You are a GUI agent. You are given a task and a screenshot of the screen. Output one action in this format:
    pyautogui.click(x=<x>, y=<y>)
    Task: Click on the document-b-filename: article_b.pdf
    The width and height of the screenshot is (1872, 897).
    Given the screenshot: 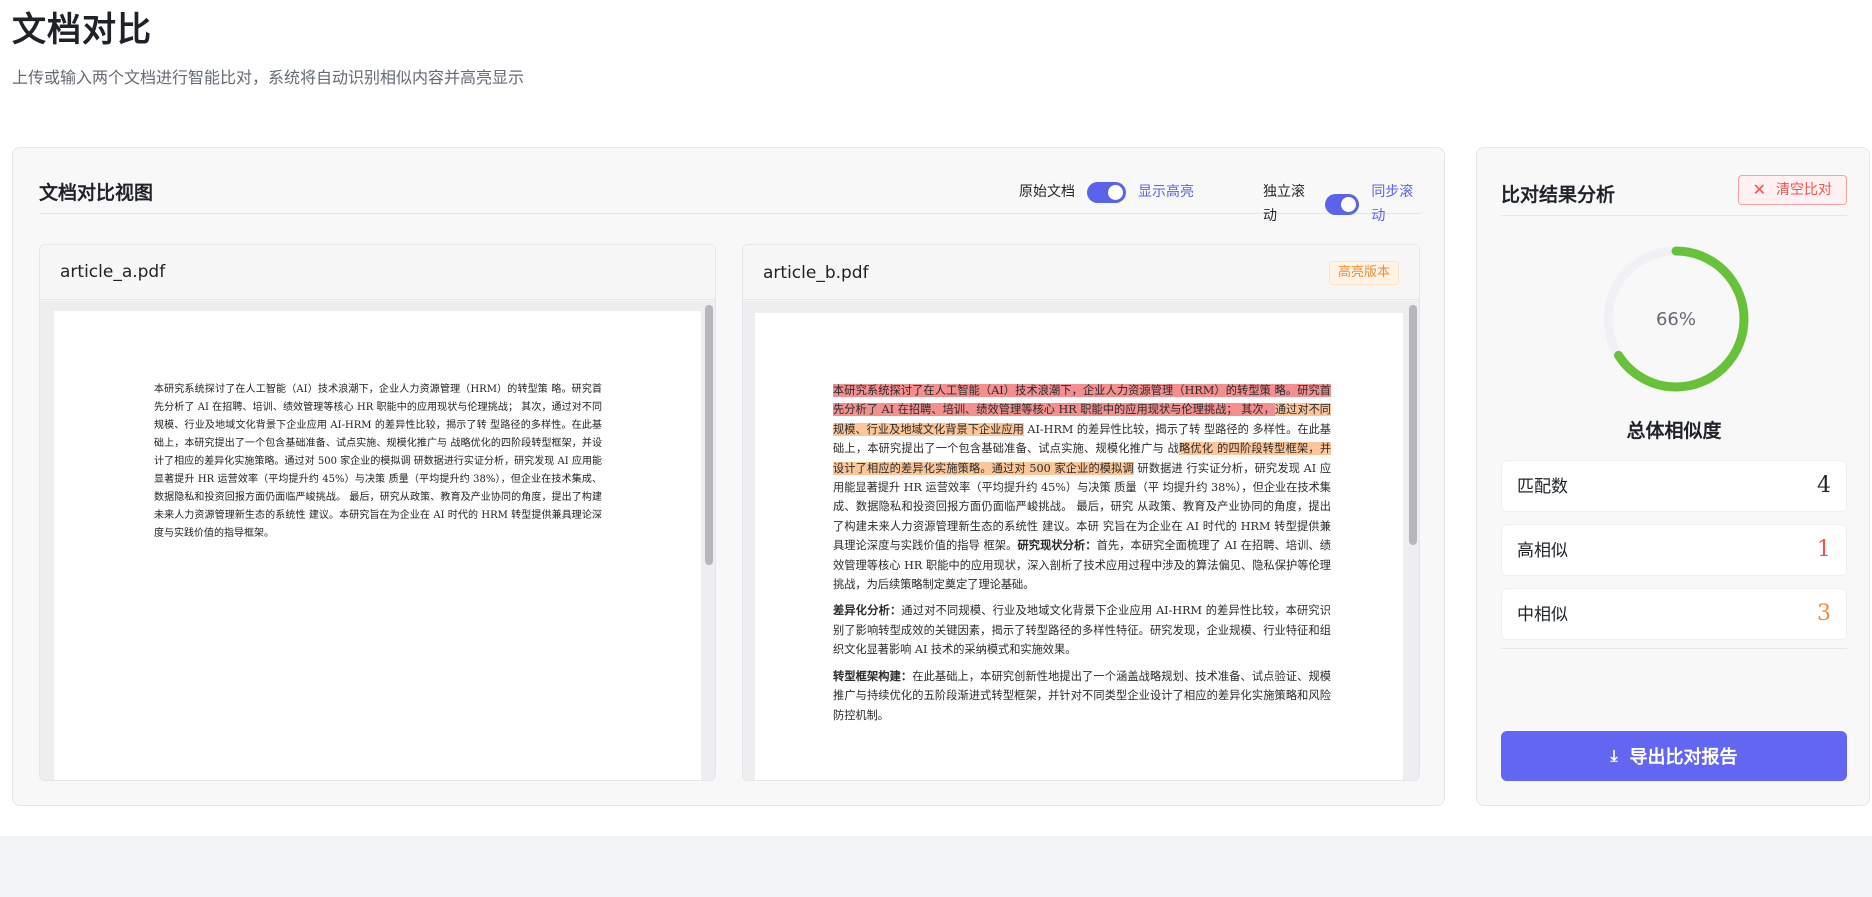 What is the action you would take?
    pyautogui.click(x=816, y=273)
    